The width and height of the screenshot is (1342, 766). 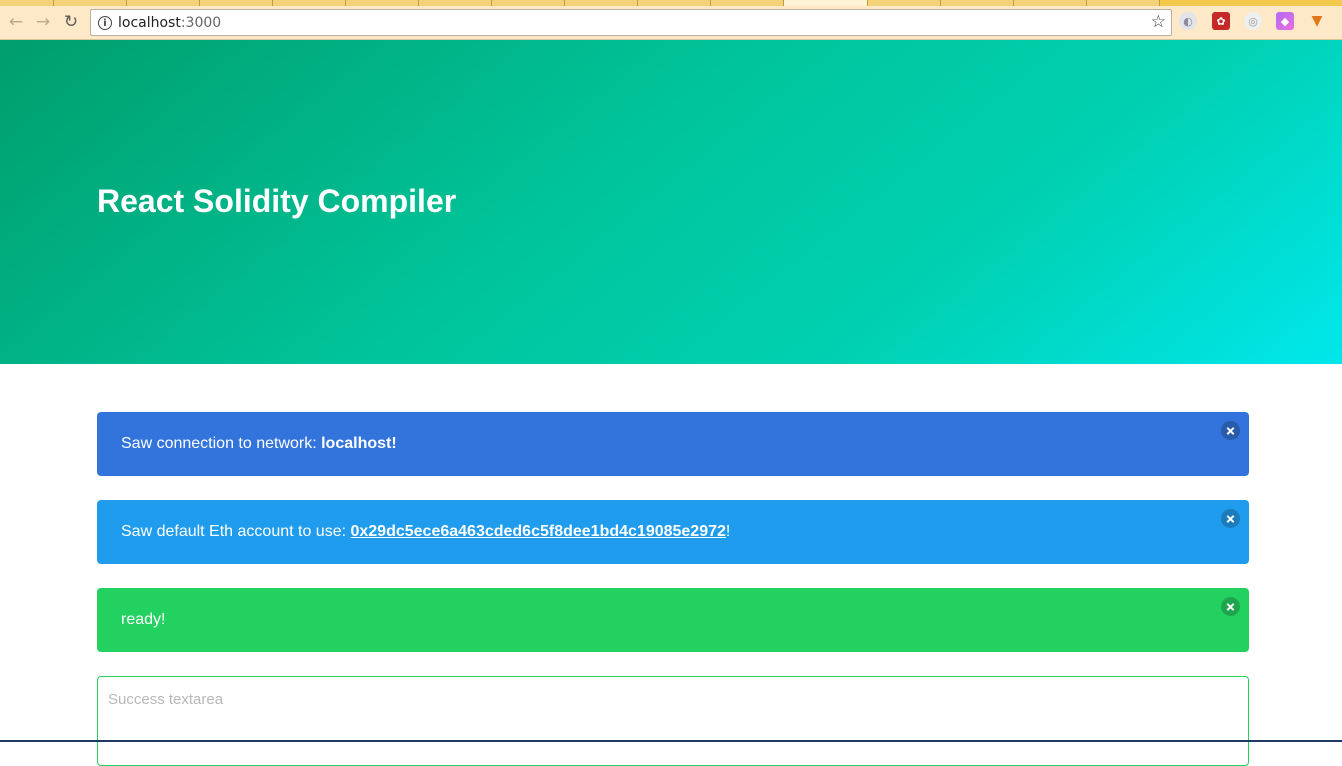 What do you see at coordinates (105, 23) in the screenshot?
I see `info-icon: i` at bounding box center [105, 23].